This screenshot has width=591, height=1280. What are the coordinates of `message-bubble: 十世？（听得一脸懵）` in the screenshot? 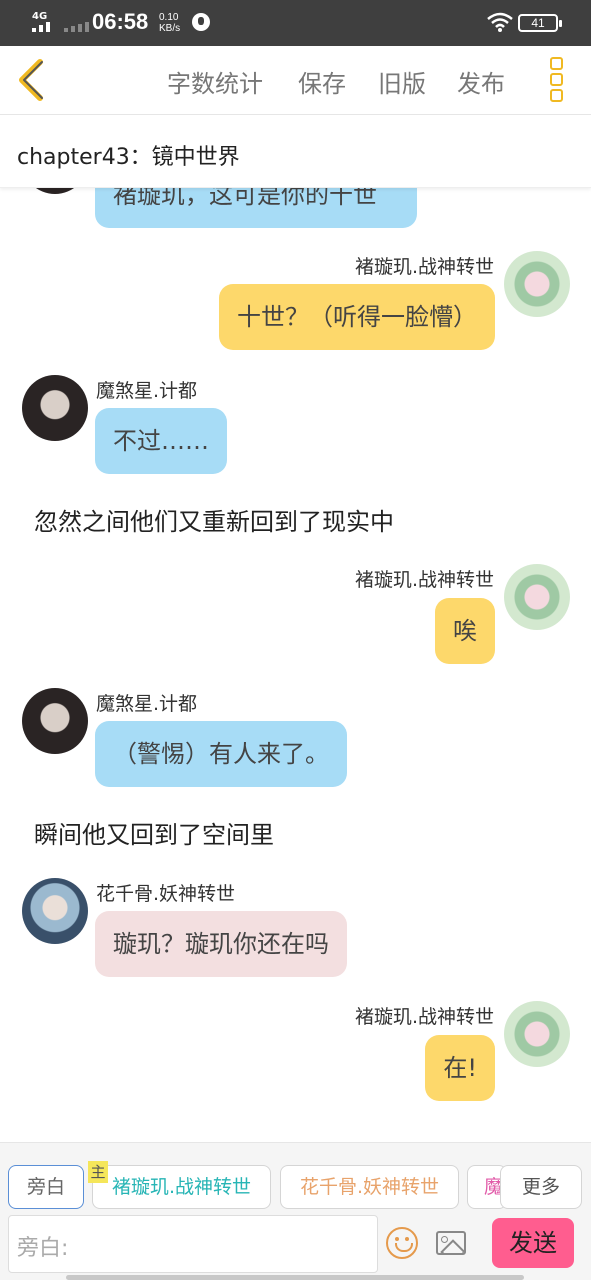 It's located at (357, 317).